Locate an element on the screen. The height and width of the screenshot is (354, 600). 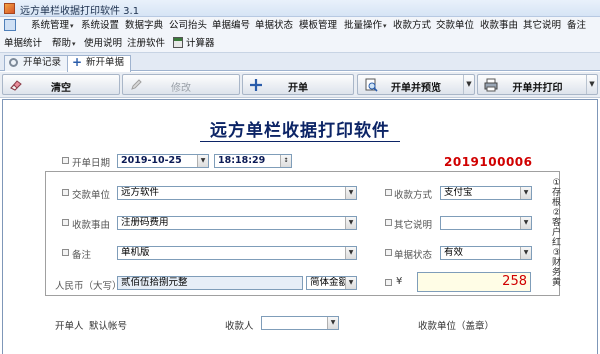
title-underline is located at coordinates (300, 141).